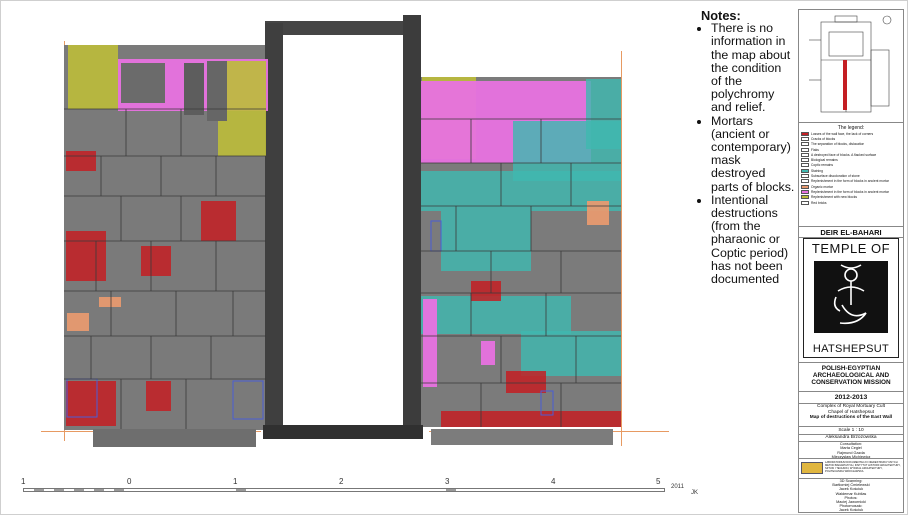 The width and height of the screenshot is (908, 516). I want to click on mission-line: ARCHAEOLOGICAL AND, so click(851, 376).